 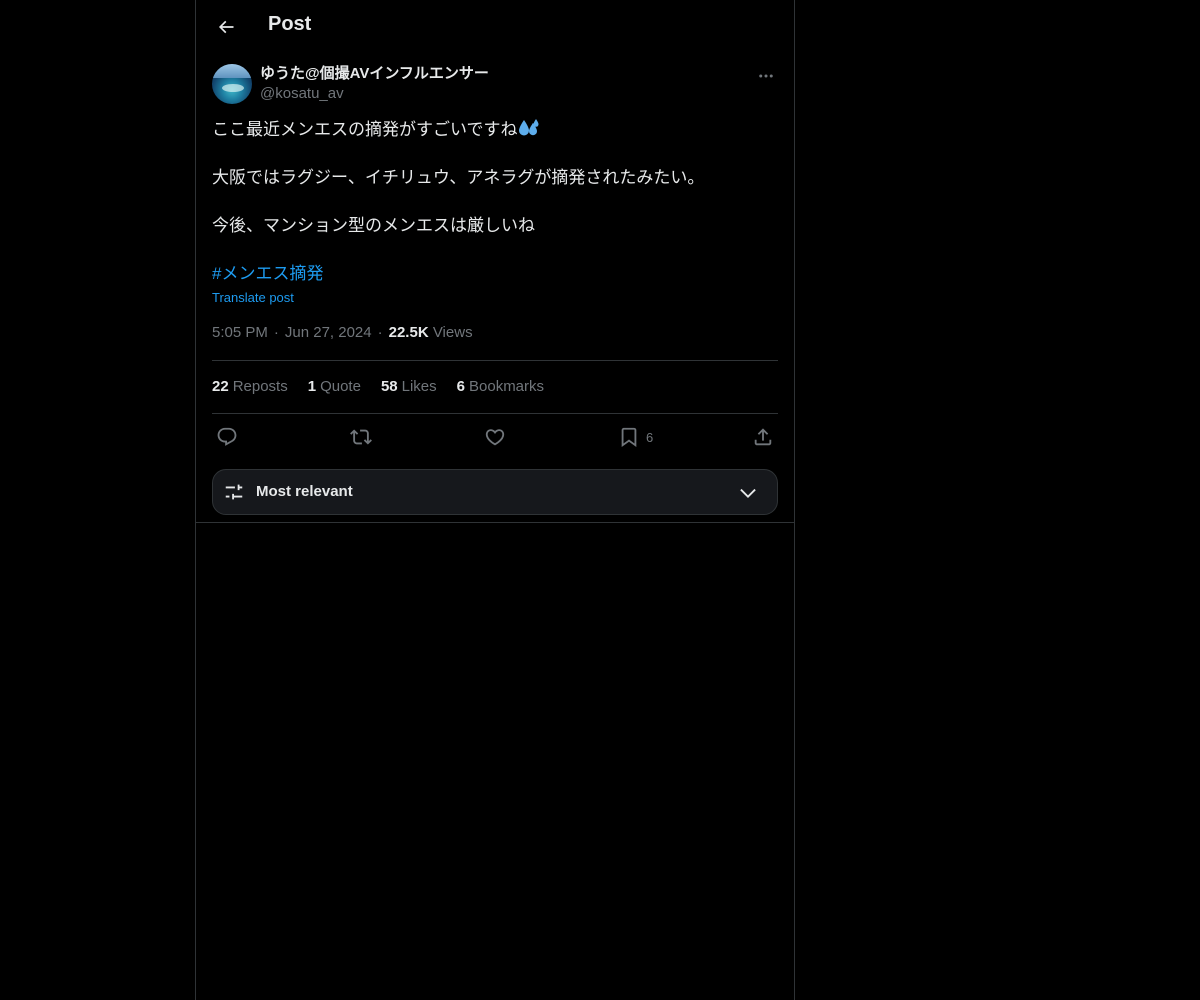 I want to click on sweat-droplets-emoji, so click(x=529, y=128).